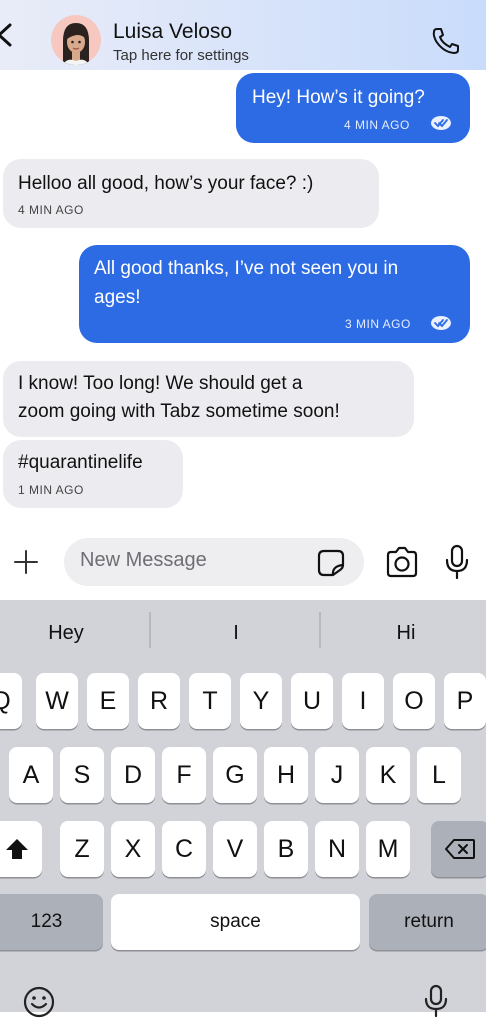 The image size is (486, 1019). Describe the element at coordinates (133, 775) in the screenshot. I see `key-d: D` at that location.